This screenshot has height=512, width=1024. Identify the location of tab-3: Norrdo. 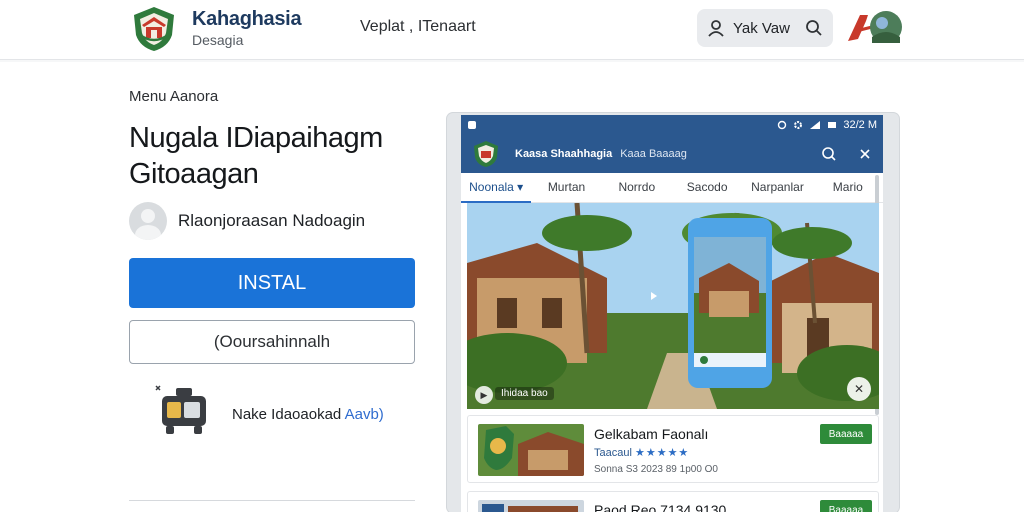
(637, 186).